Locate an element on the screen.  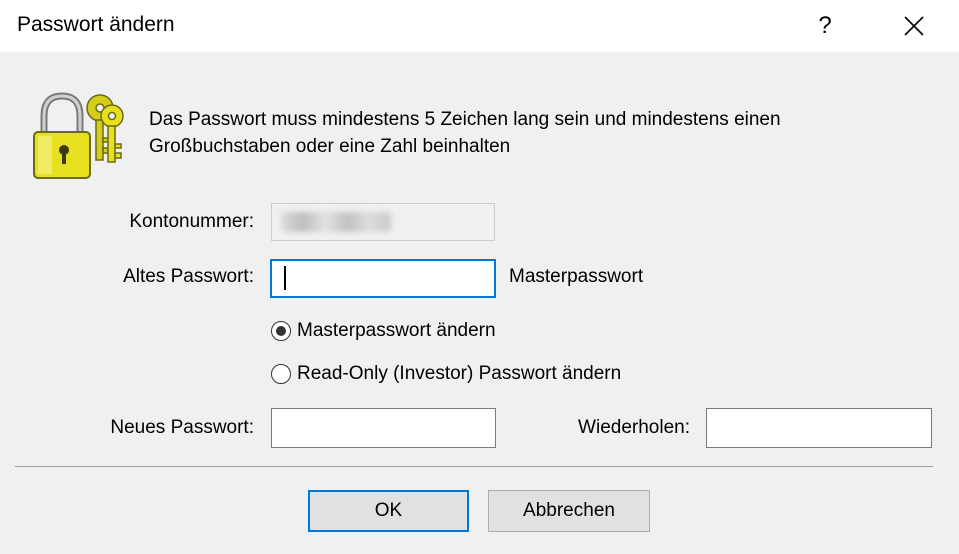
help-button: ? is located at coordinates (825, 26).